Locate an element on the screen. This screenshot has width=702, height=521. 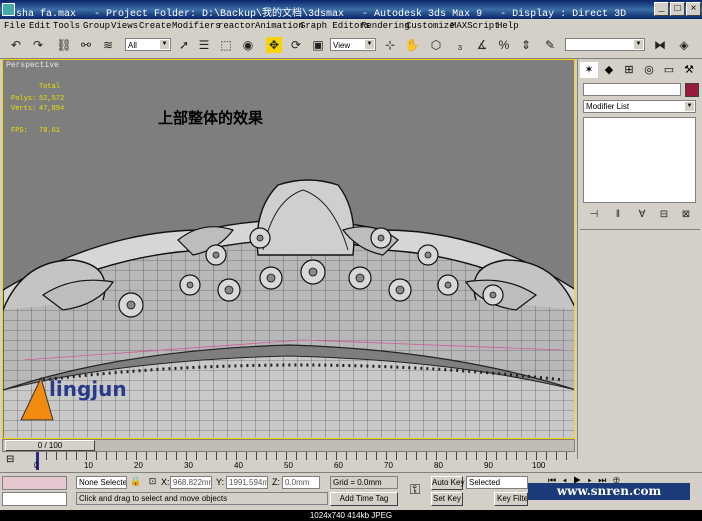
menu-graph-editors: Graph Editors is located at coordinates (335, 26).